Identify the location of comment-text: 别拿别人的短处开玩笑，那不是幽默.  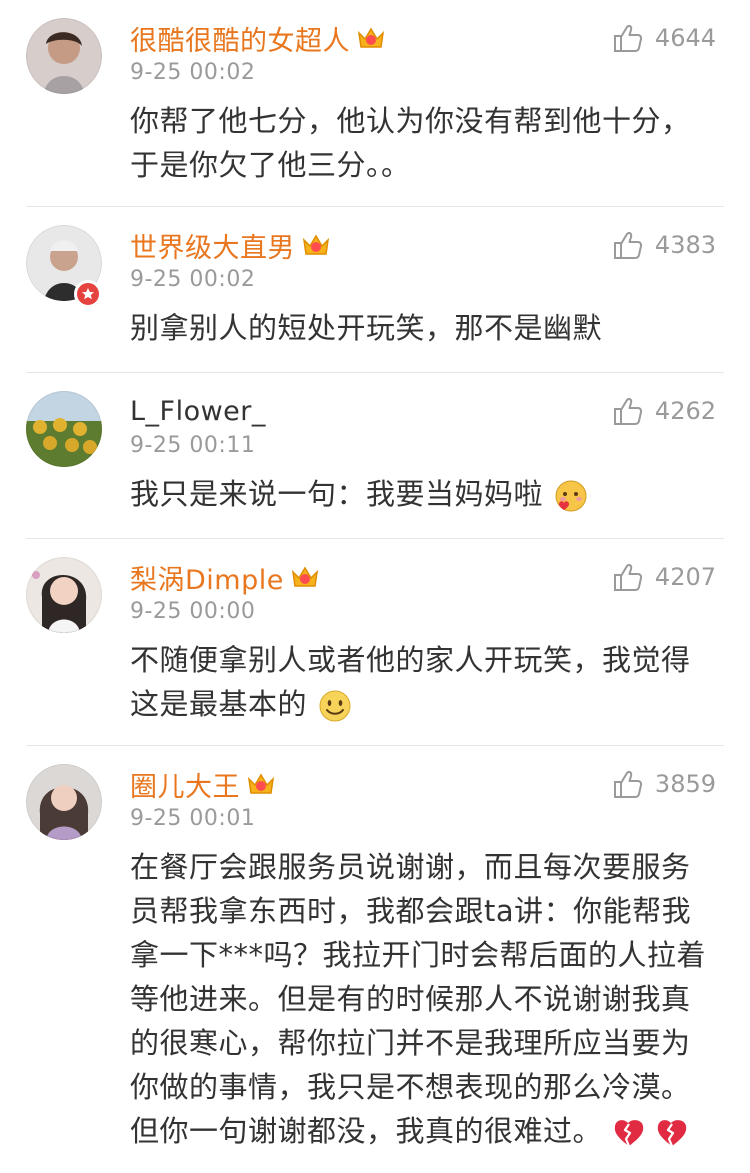
(427, 338).